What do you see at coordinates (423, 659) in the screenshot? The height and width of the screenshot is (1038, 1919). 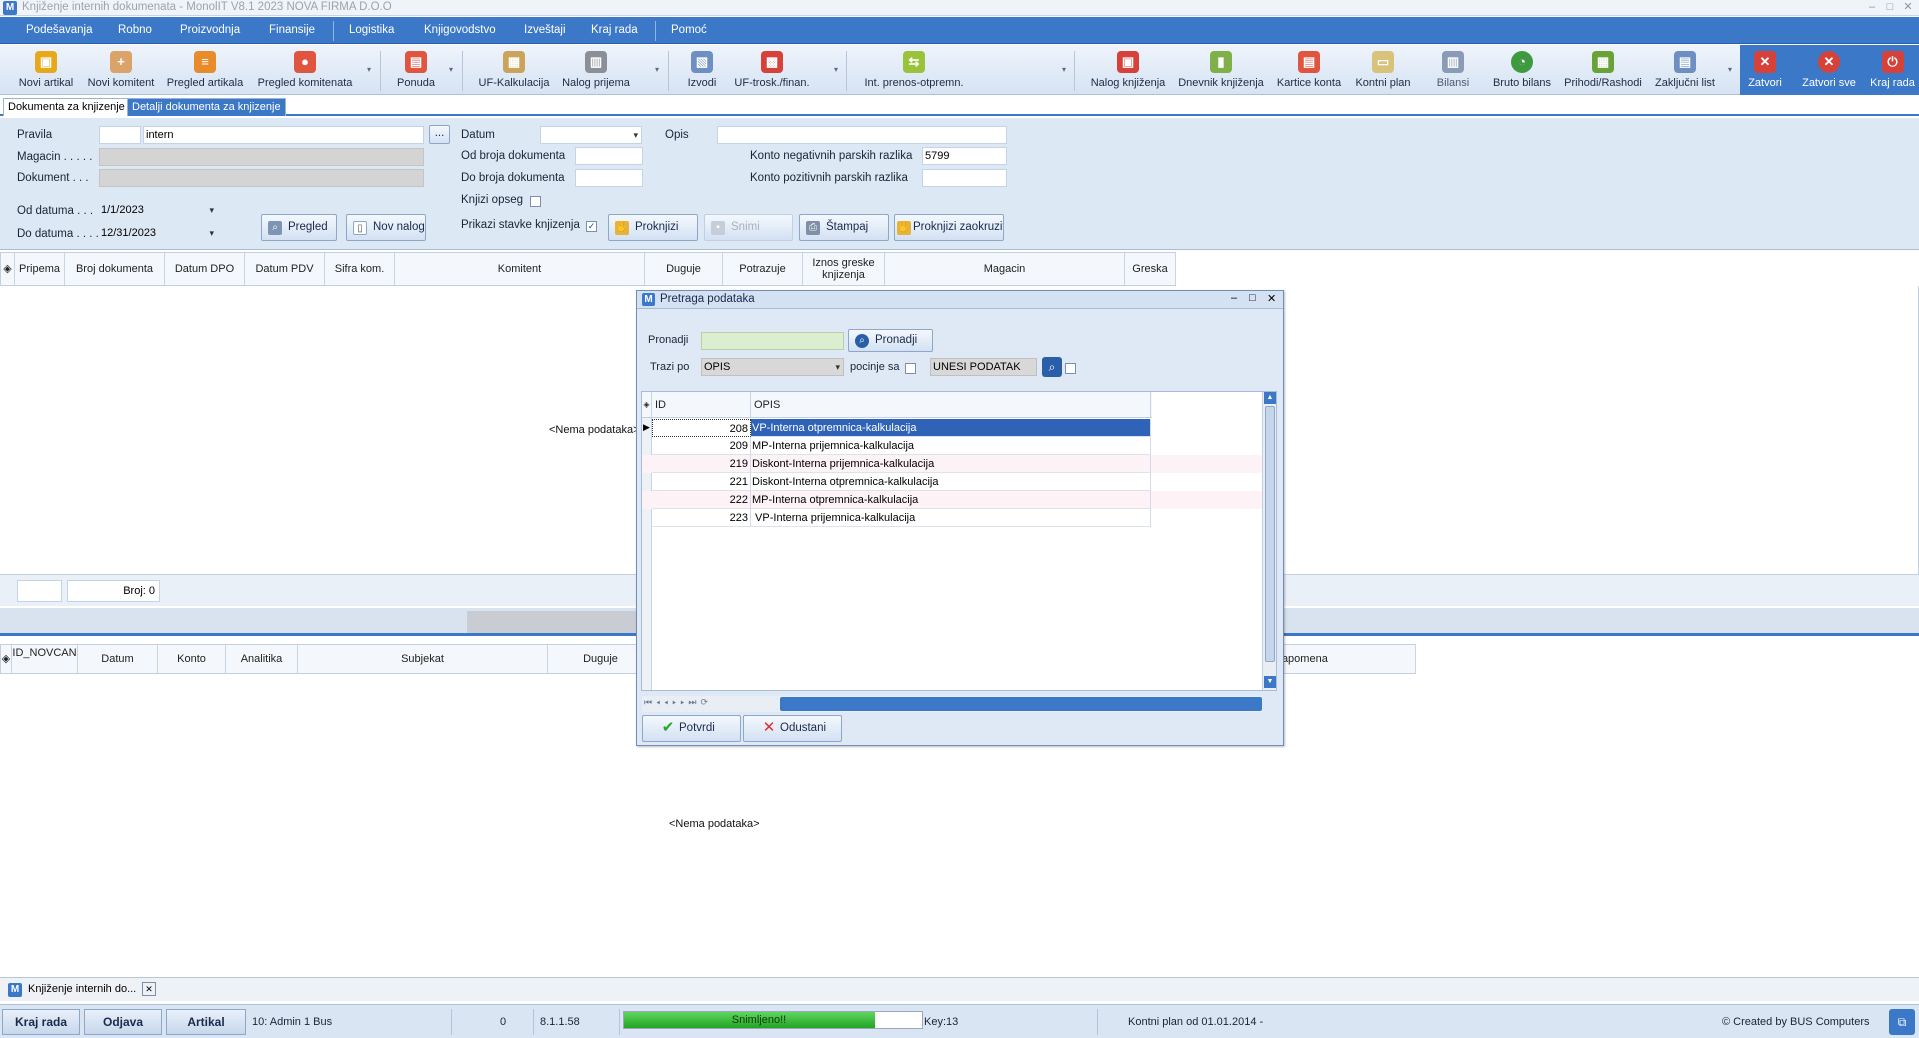 I see `col-subjekat: Subjekat` at bounding box center [423, 659].